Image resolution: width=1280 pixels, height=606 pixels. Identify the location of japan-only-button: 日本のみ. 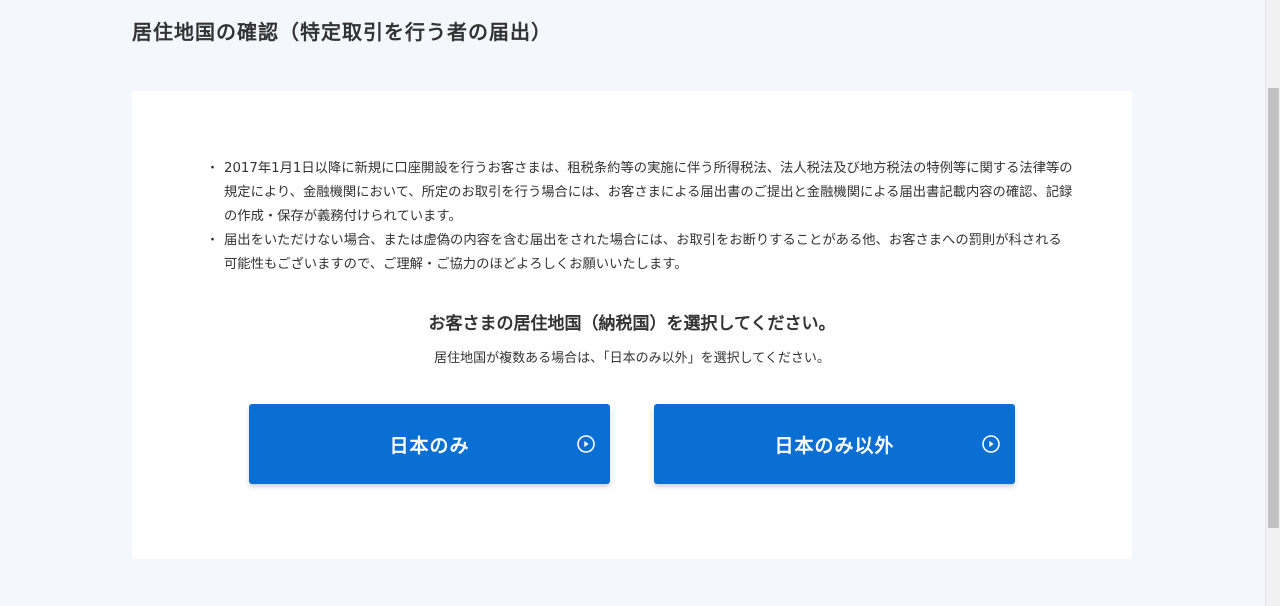
(429, 444).